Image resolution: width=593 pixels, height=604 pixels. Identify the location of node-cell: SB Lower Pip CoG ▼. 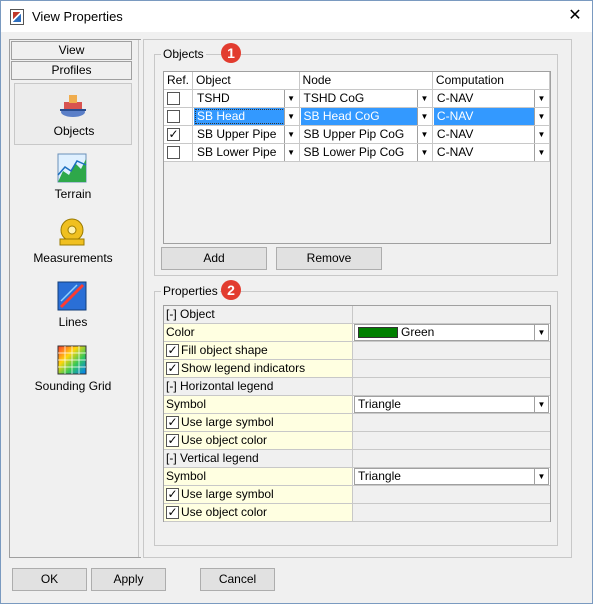
(366, 152).